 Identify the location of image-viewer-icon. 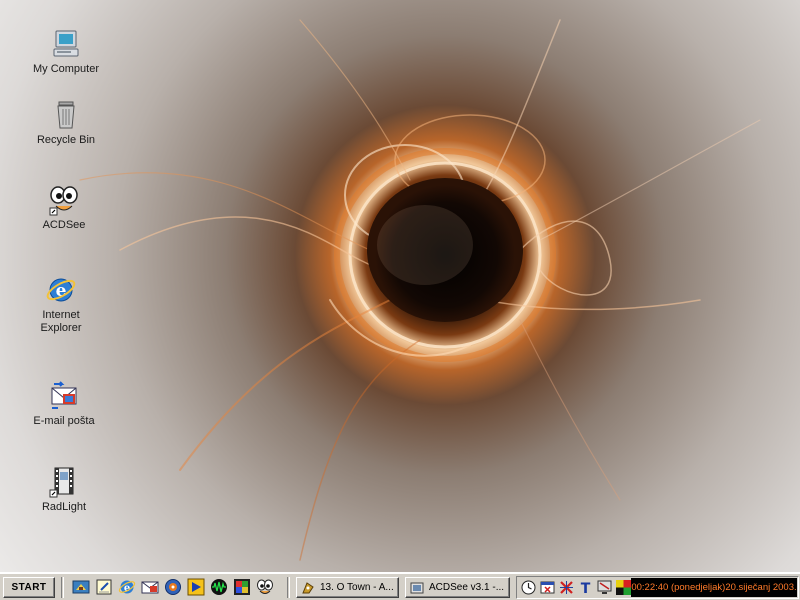
(242, 587).